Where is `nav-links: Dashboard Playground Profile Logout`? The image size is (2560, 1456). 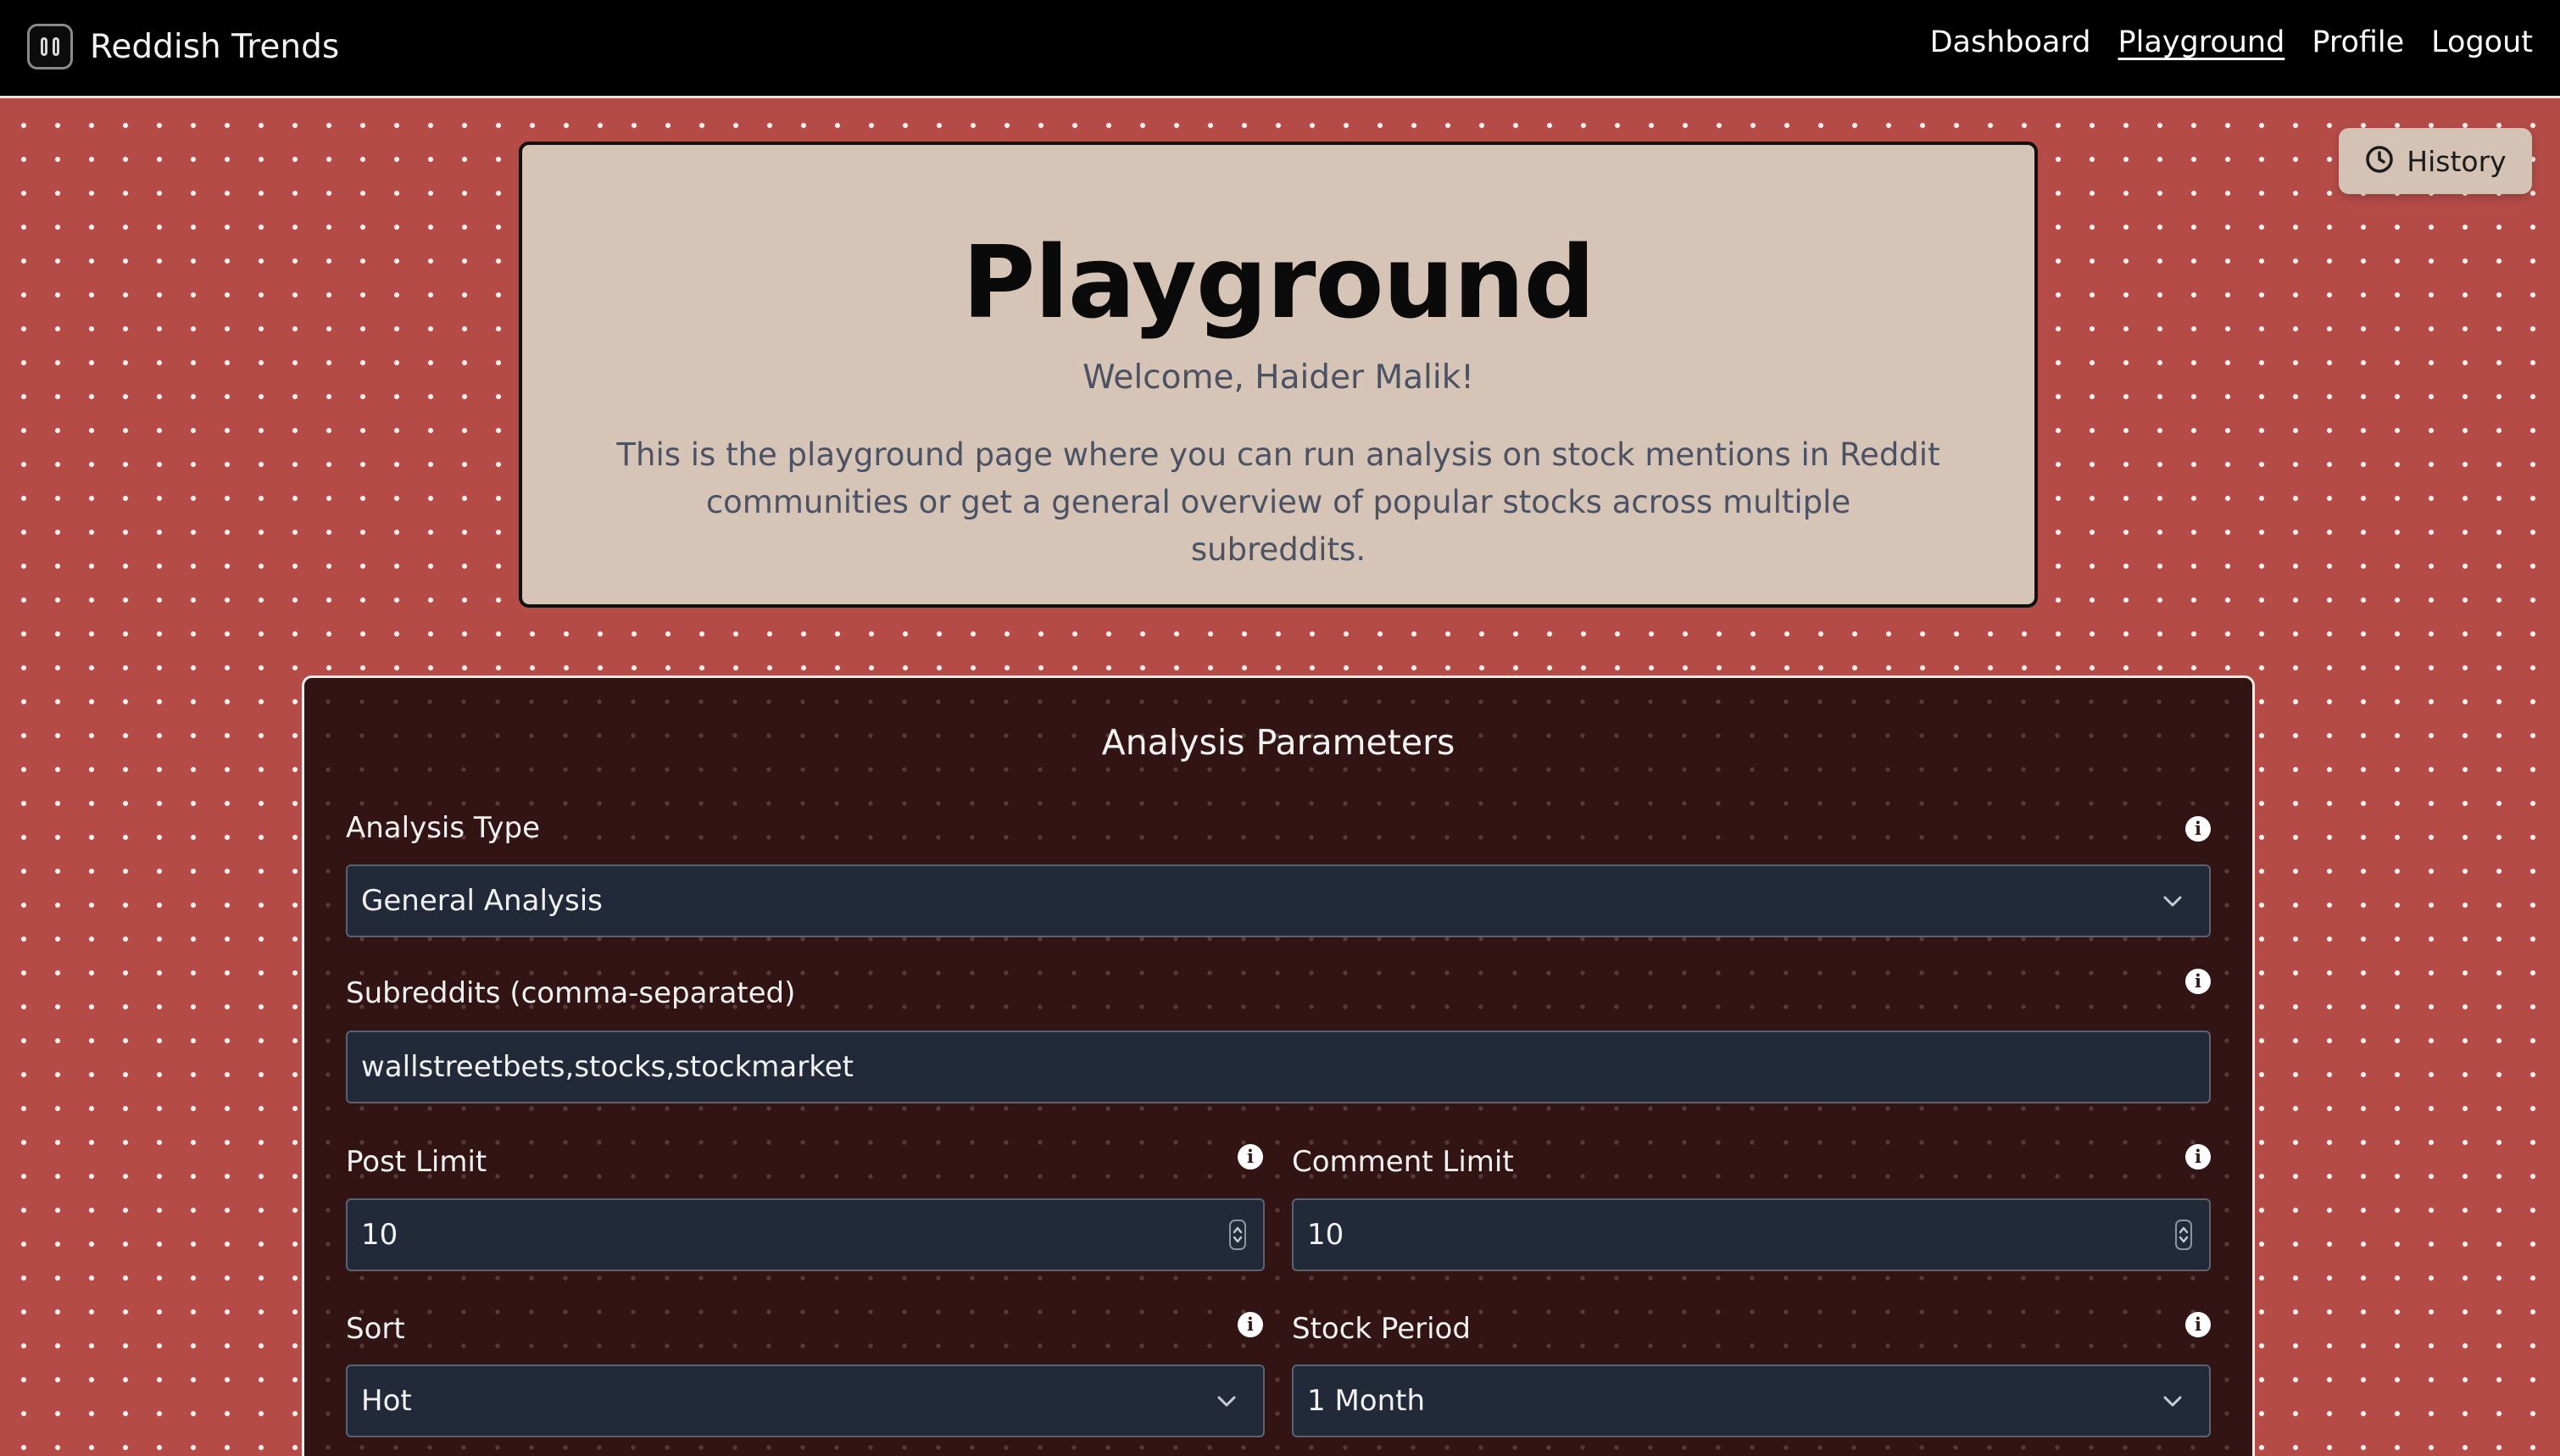 nav-links: Dashboard Playground Profile Logout is located at coordinates (2231, 42).